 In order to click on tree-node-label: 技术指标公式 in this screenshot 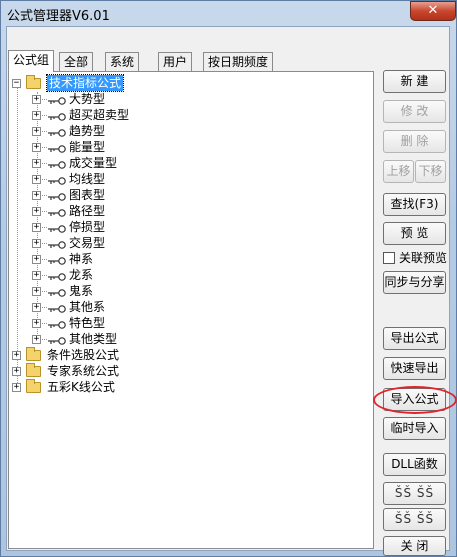, I will do `click(85, 83)`.